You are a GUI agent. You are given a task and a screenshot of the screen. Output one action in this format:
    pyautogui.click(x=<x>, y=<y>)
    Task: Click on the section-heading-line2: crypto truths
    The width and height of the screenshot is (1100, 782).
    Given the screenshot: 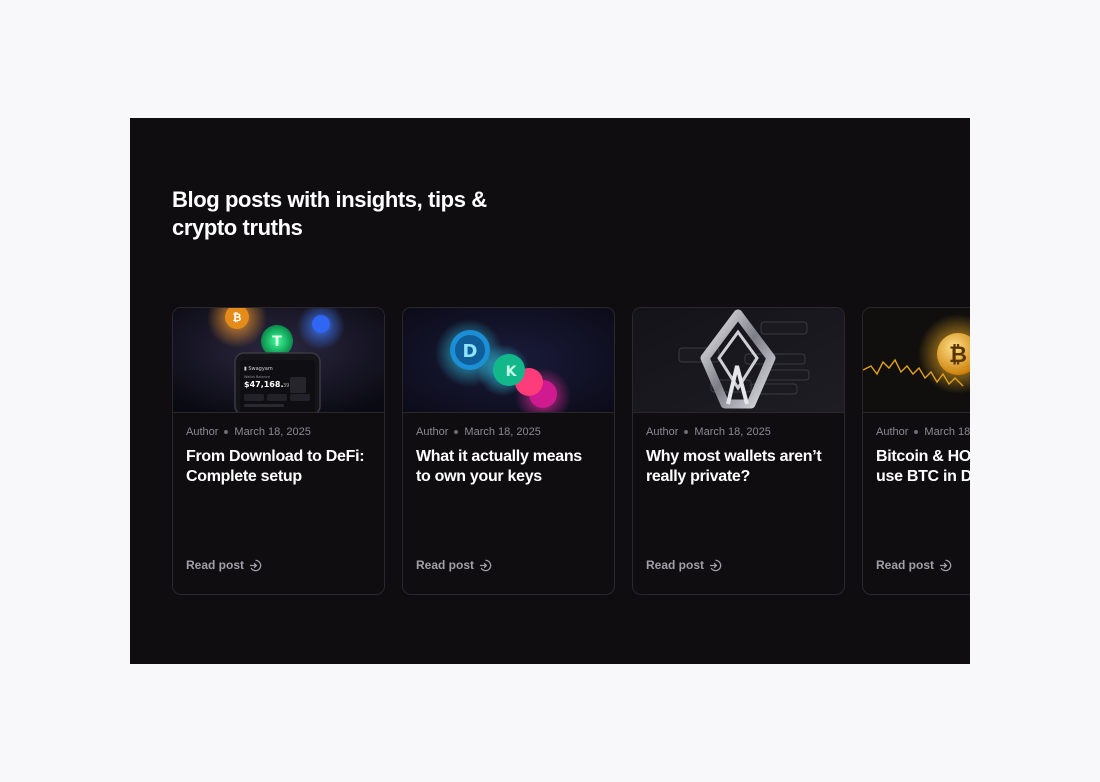 What is the action you would take?
    pyautogui.click(x=237, y=227)
    